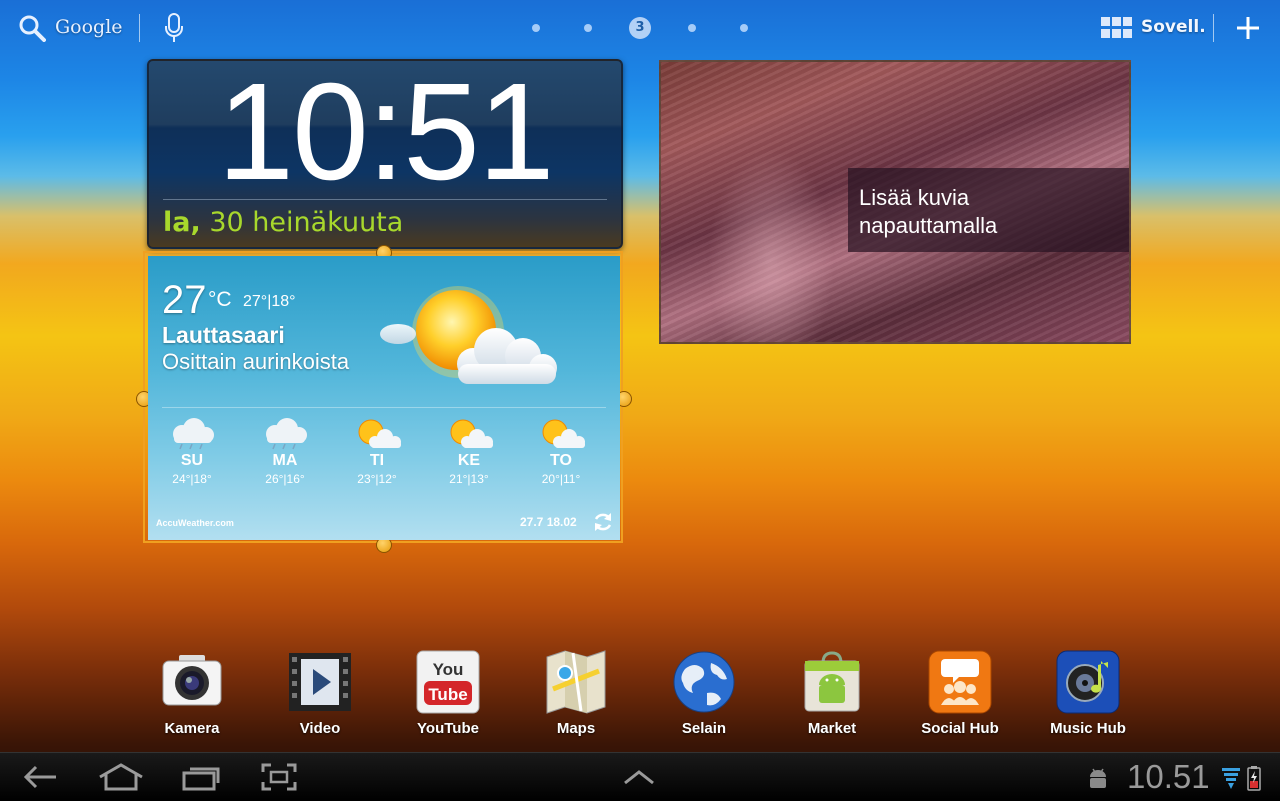  I want to click on back-icon, so click(40, 777).